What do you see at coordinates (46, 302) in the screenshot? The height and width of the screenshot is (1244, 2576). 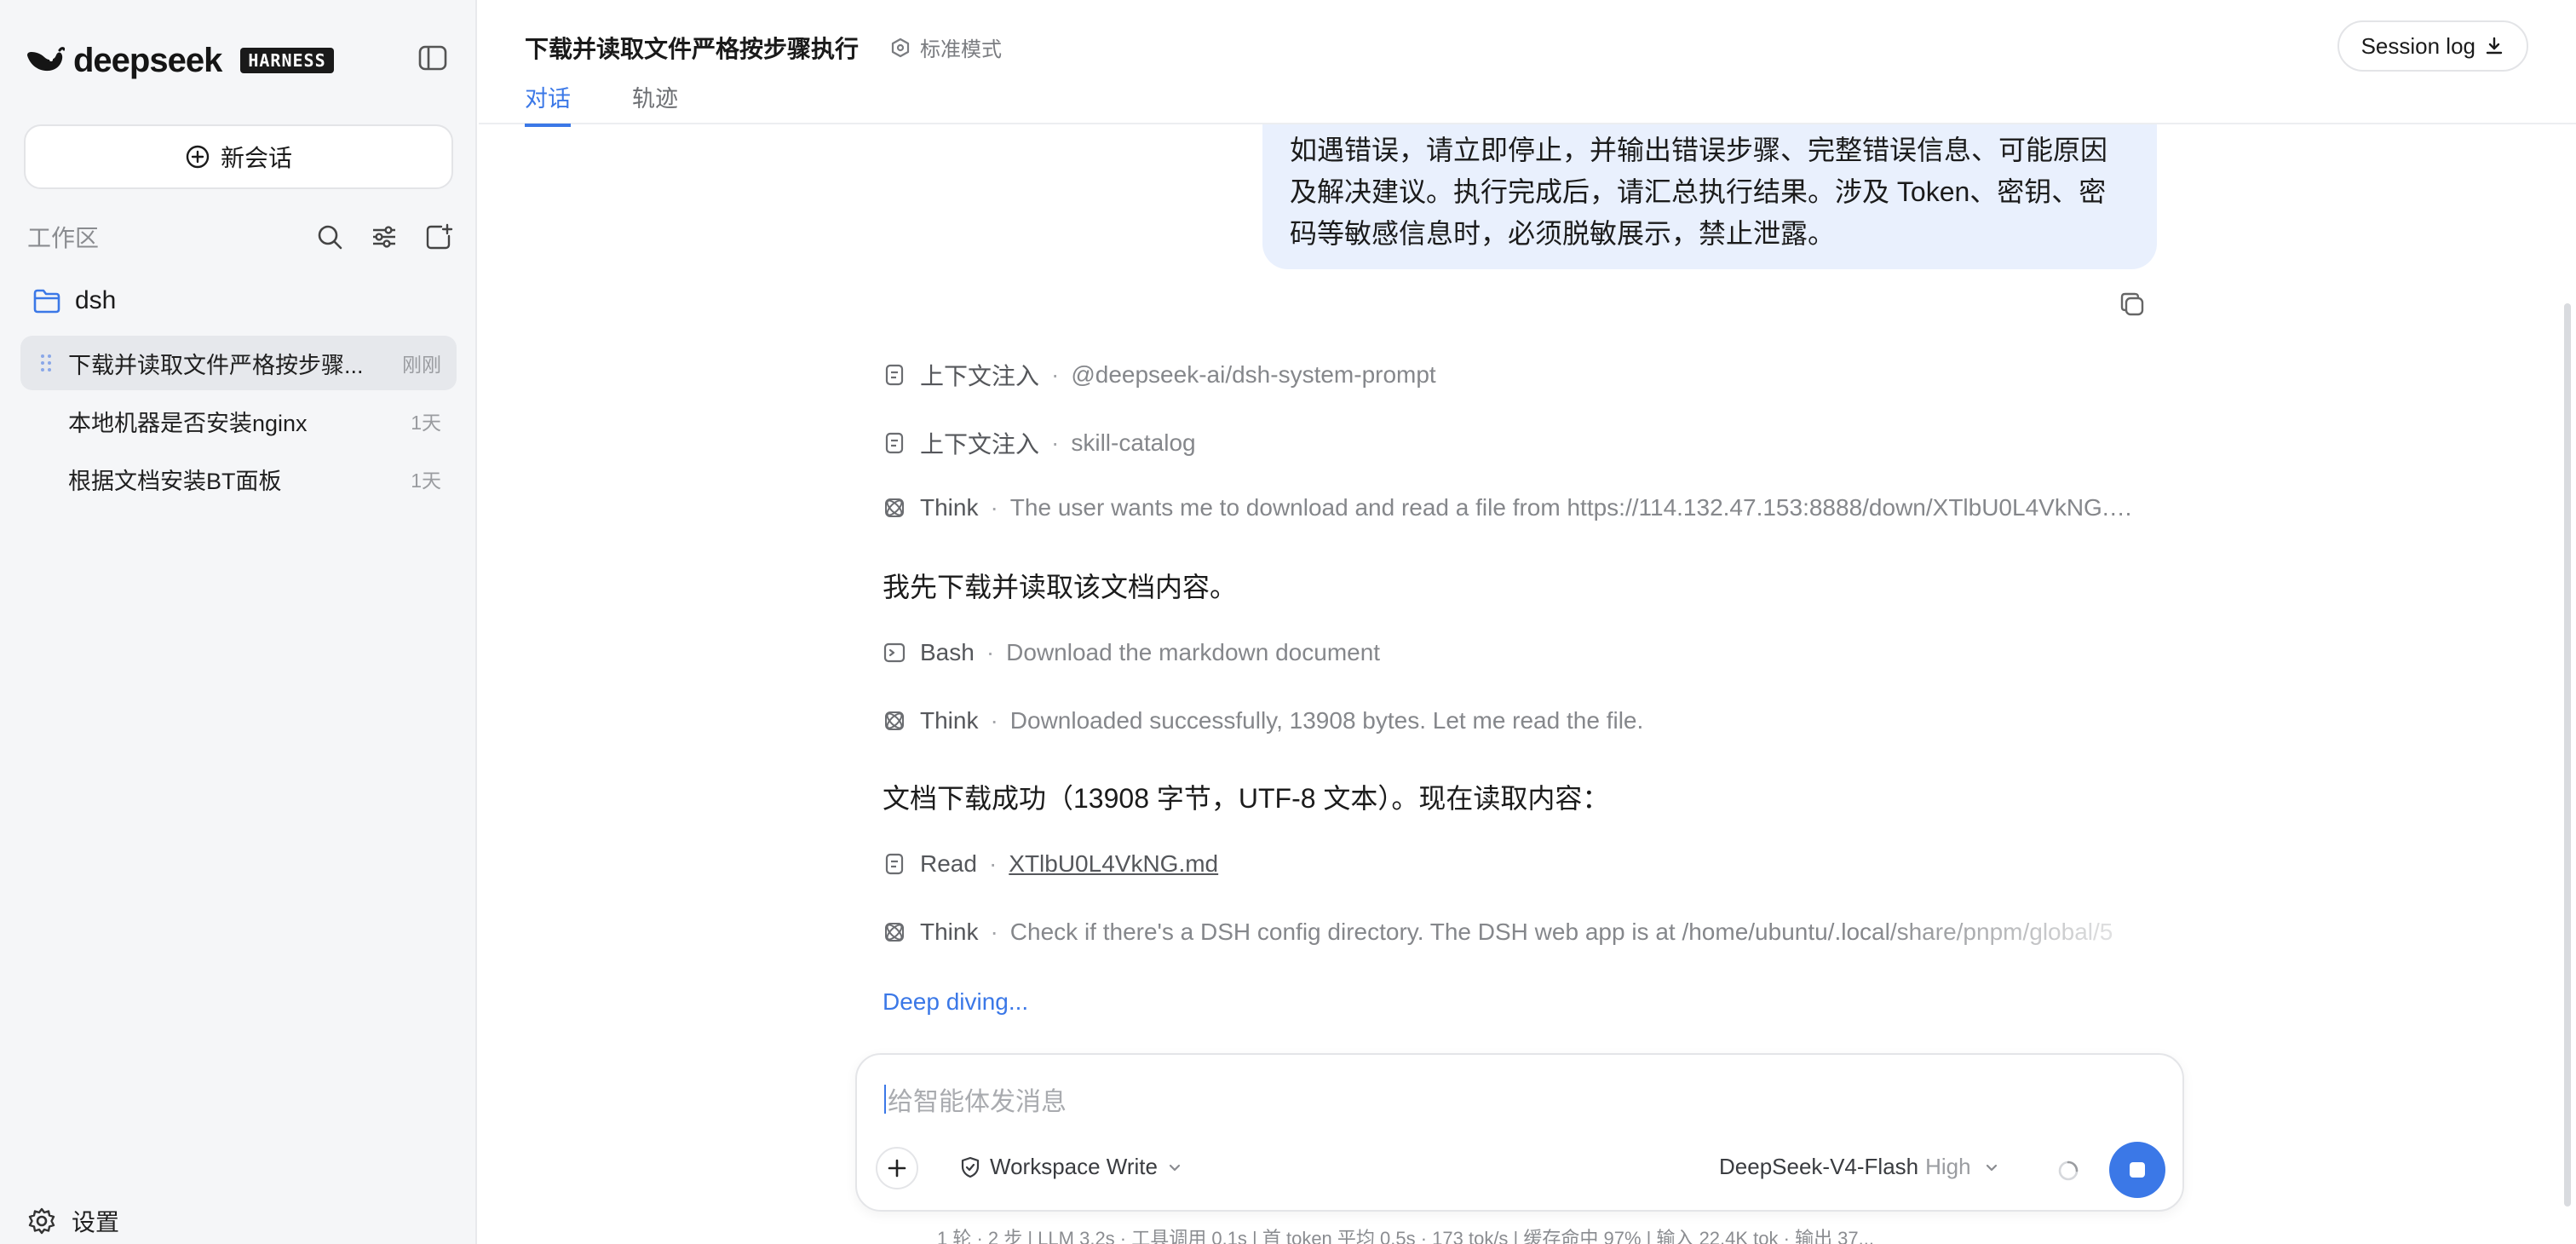 I see `folder-icon` at bounding box center [46, 302].